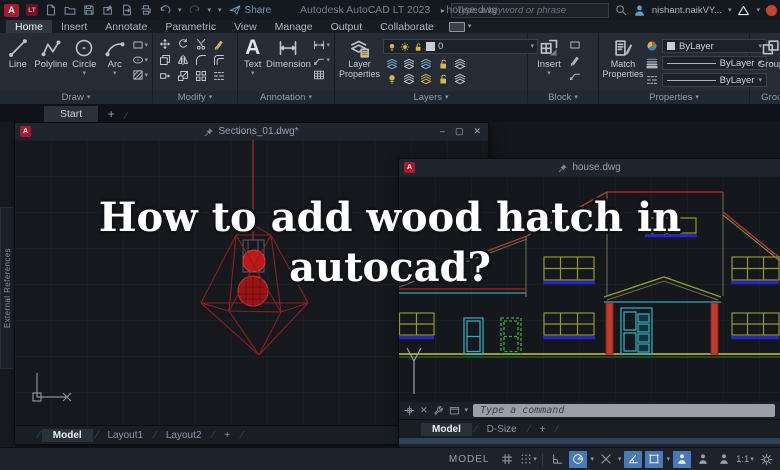 This screenshot has height=470, width=780. What do you see at coordinates (454, 410) in the screenshot?
I see `recent-commands-icon` at bounding box center [454, 410].